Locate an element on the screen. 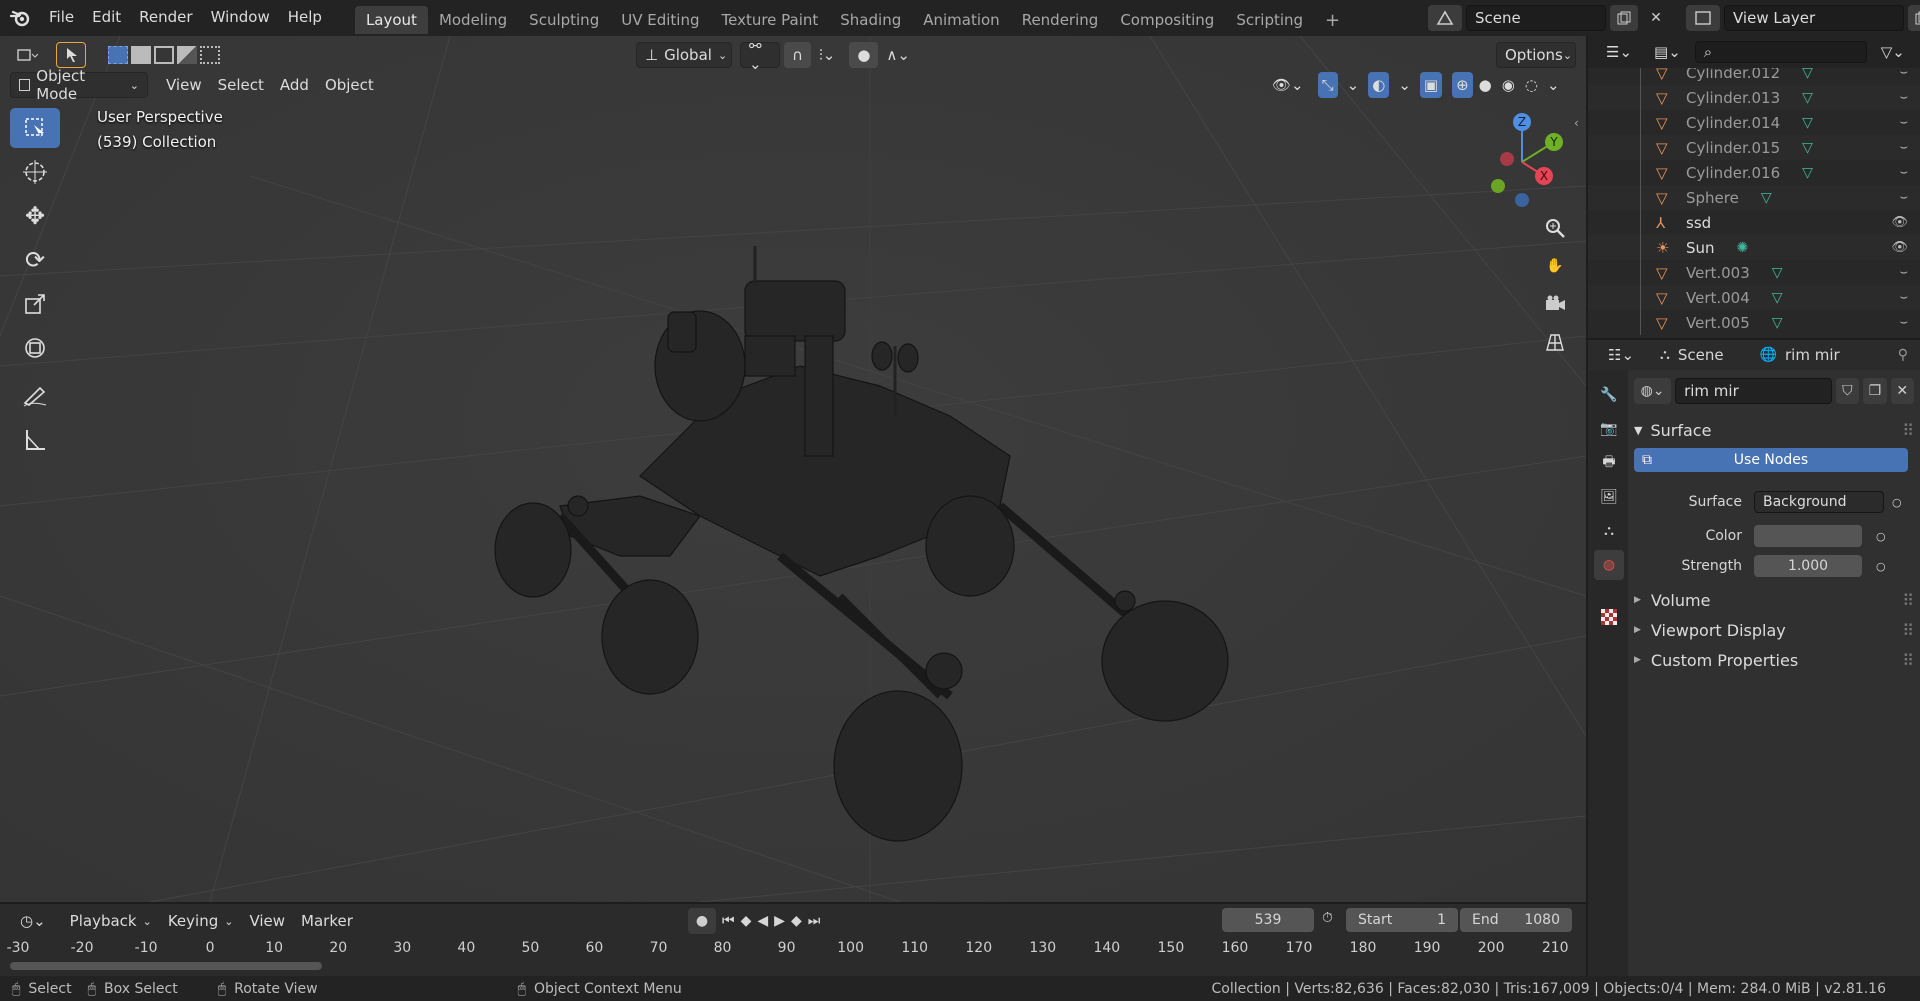  menu-edit: Edit is located at coordinates (106, 18).